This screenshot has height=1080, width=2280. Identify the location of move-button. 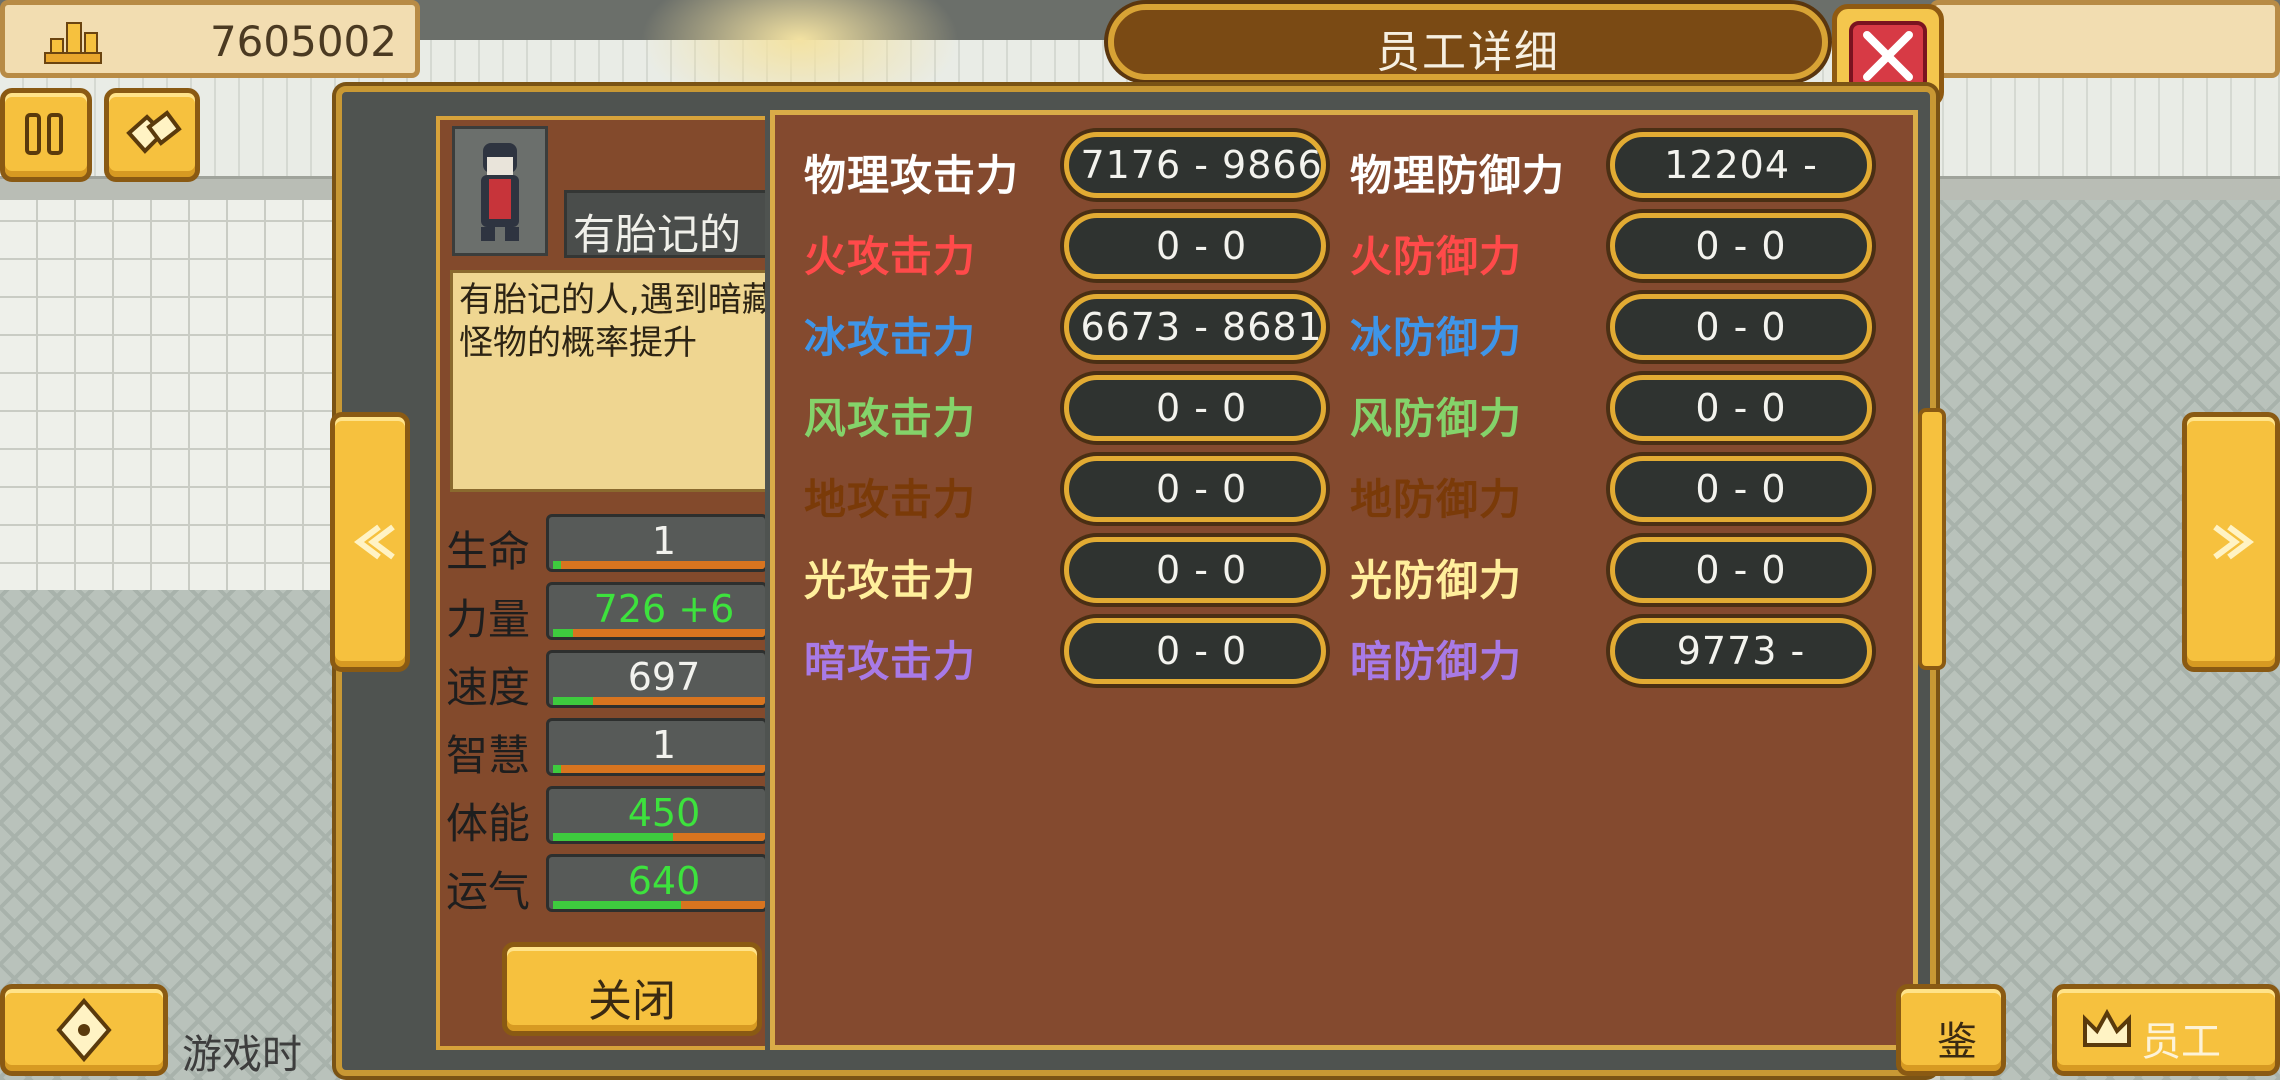
(84, 1030).